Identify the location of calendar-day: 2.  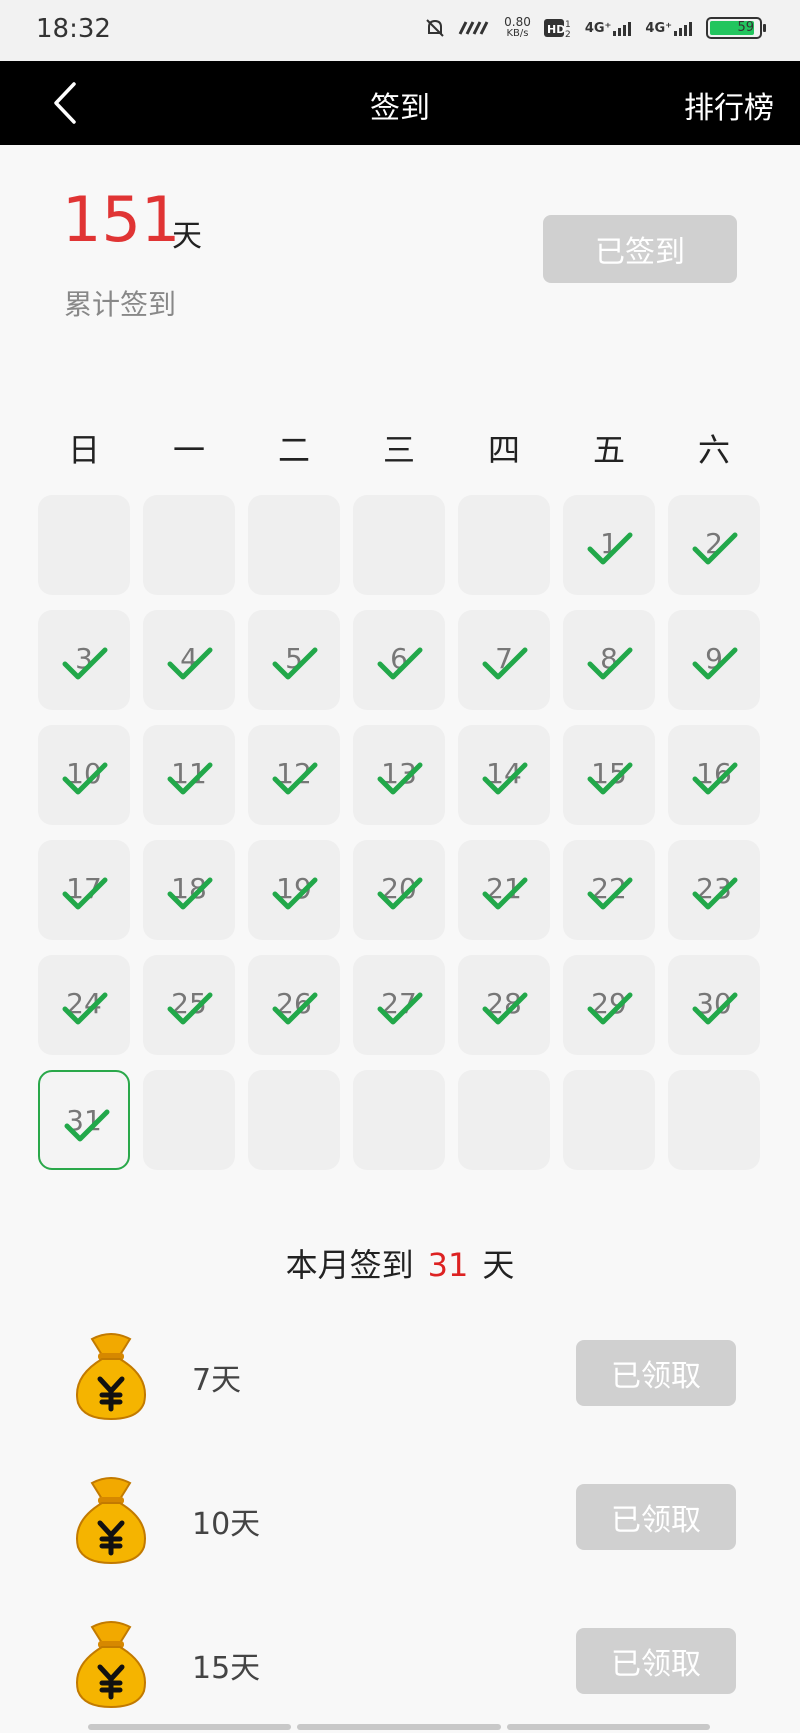
(714, 545).